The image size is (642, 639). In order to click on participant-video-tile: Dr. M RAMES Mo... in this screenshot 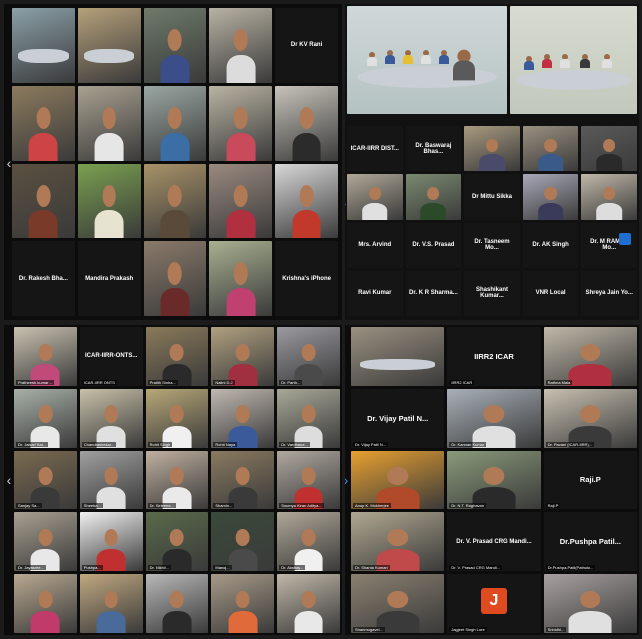, I will do `click(609, 245)`.